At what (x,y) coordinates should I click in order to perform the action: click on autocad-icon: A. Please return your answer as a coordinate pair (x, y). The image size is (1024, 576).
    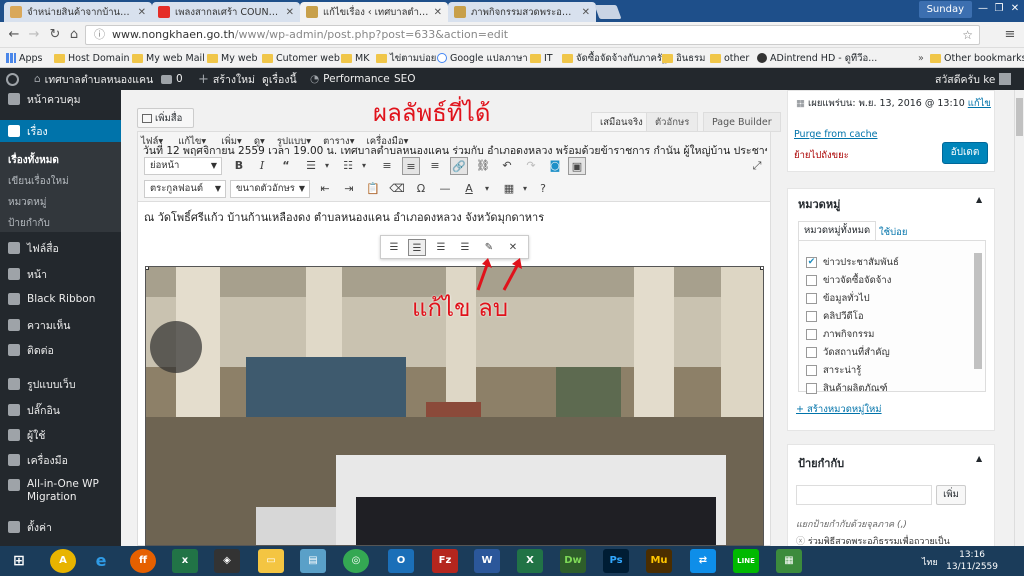
    Looking at the image, I should click on (63, 561).